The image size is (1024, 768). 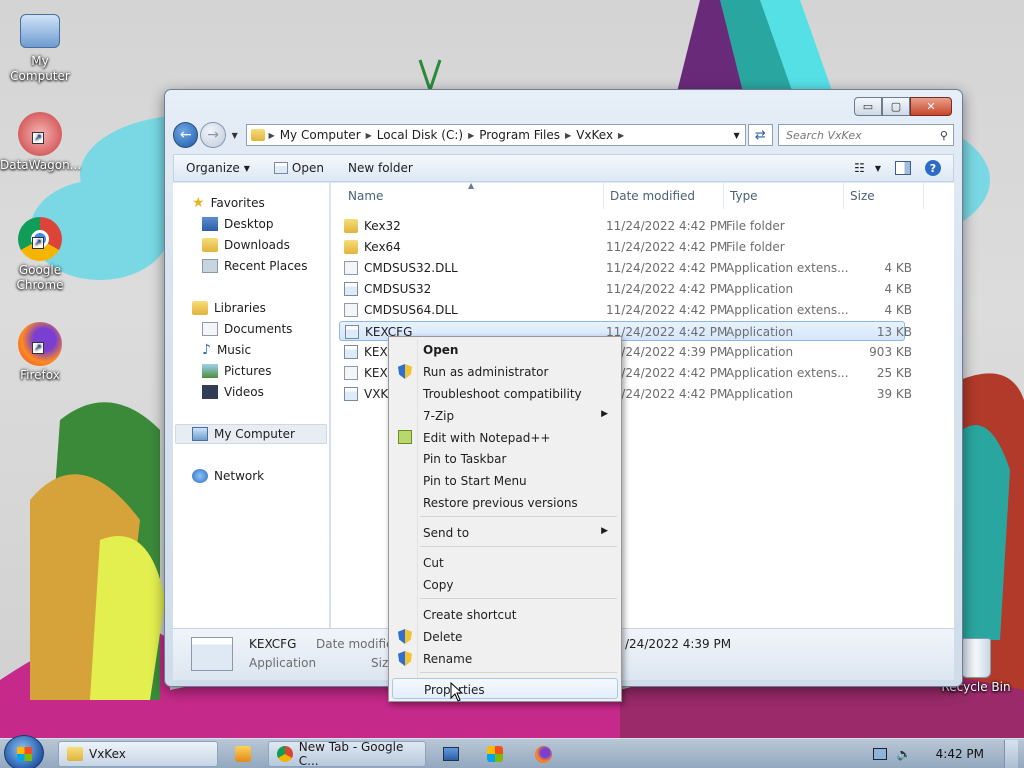 What do you see at coordinates (237, 203) in the screenshot?
I see `nav-label: Favorites` at bounding box center [237, 203].